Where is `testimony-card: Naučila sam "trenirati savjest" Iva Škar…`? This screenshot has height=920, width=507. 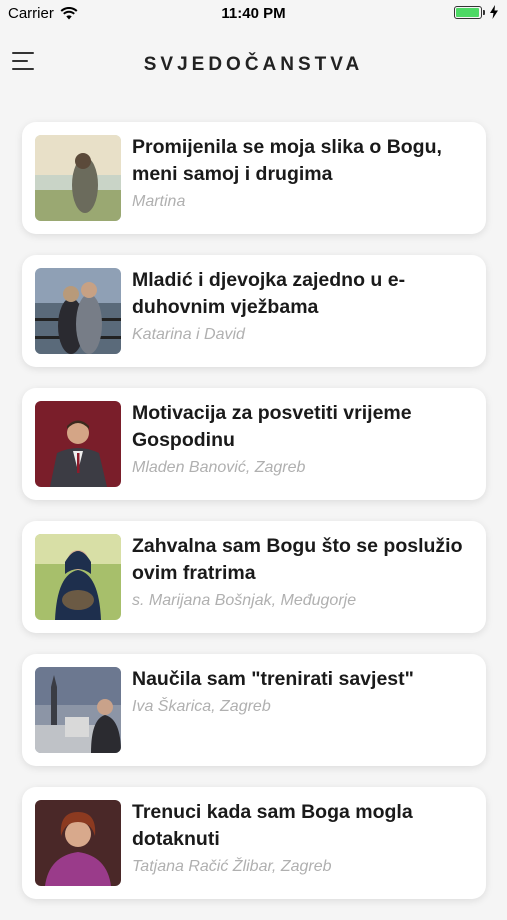
testimony-card: Naučila sam "trenirati savjest" Iva Škar… is located at coordinates (254, 710).